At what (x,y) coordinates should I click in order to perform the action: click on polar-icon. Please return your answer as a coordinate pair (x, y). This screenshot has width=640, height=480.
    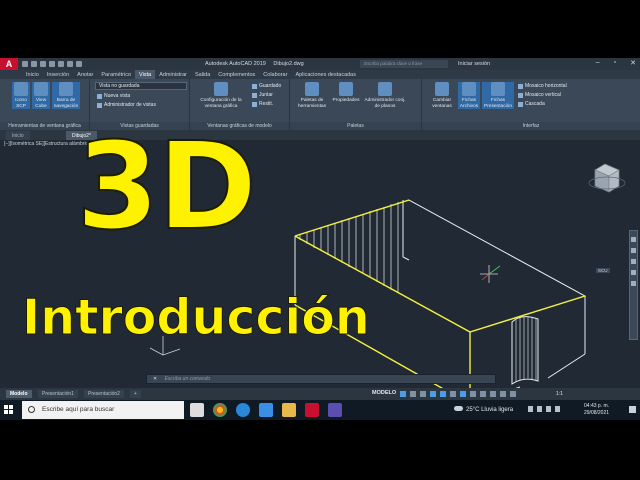
    Looking at the image, I should click on (433, 394).